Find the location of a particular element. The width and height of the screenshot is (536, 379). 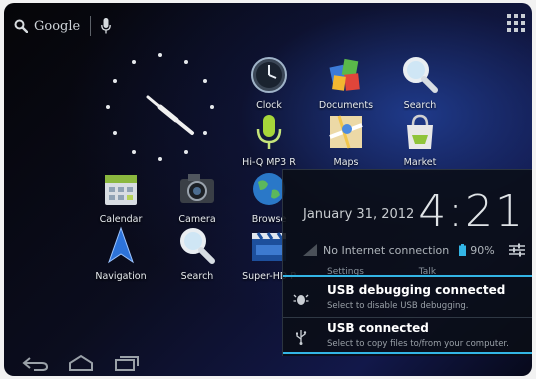

clock-icon is located at coordinates (269, 75).